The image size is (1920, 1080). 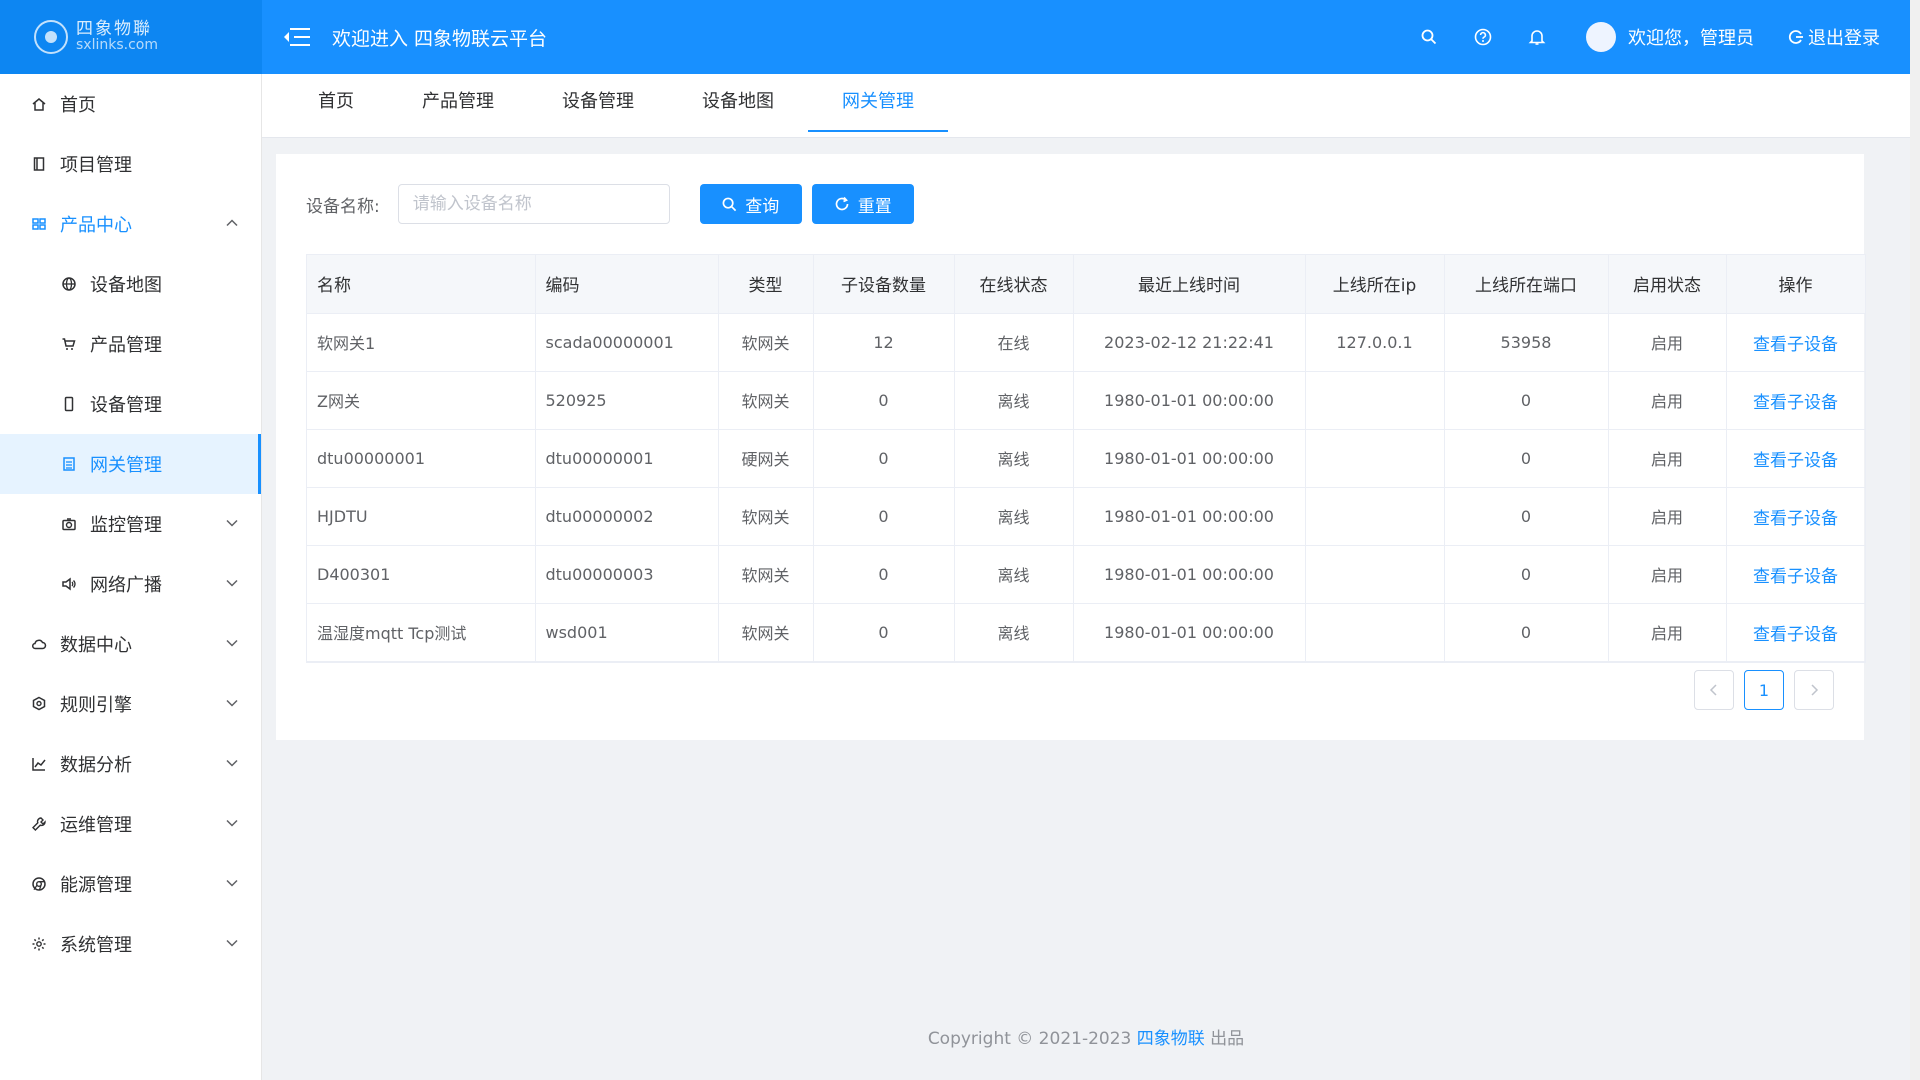 What do you see at coordinates (1483, 37) in the screenshot?
I see `help-icon` at bounding box center [1483, 37].